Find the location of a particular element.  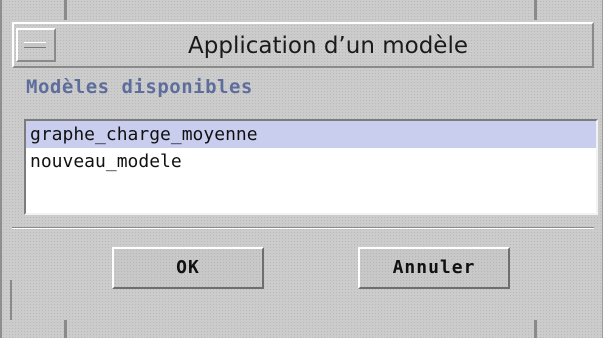

window-menu-icon is located at coordinates (35, 45).